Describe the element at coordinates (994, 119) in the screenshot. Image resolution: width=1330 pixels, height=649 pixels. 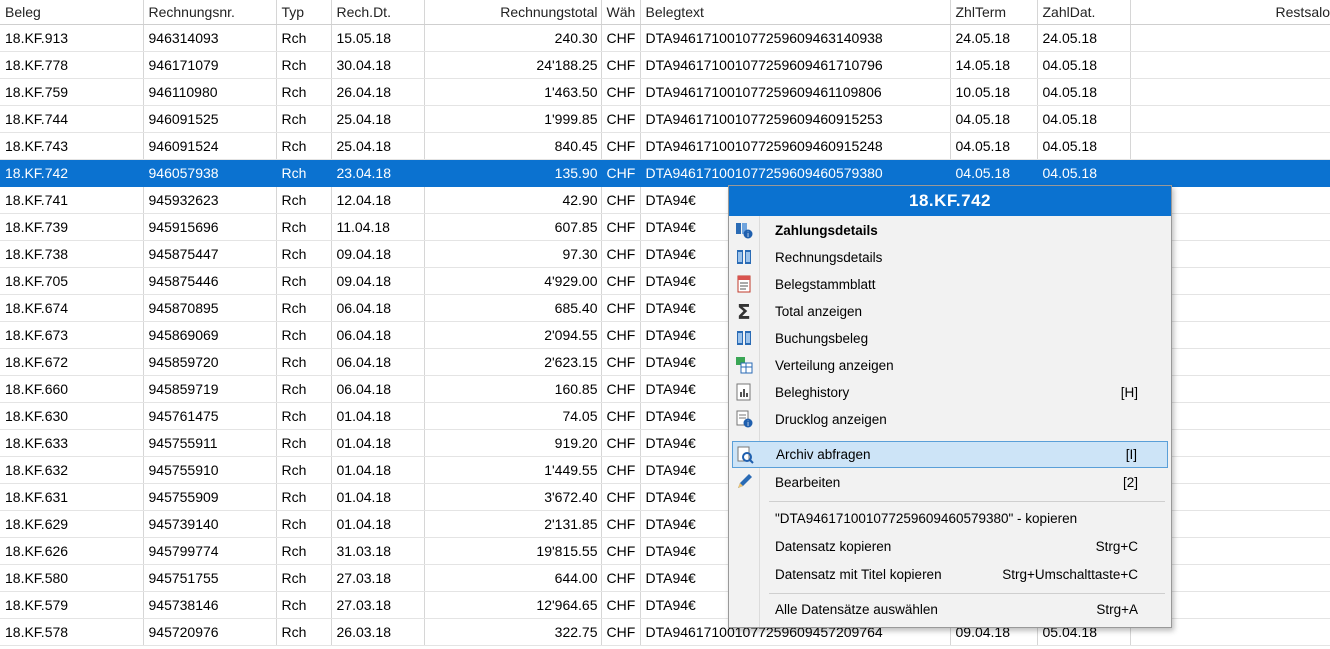
I see `cell-zhlterm: 04.05.18` at that location.